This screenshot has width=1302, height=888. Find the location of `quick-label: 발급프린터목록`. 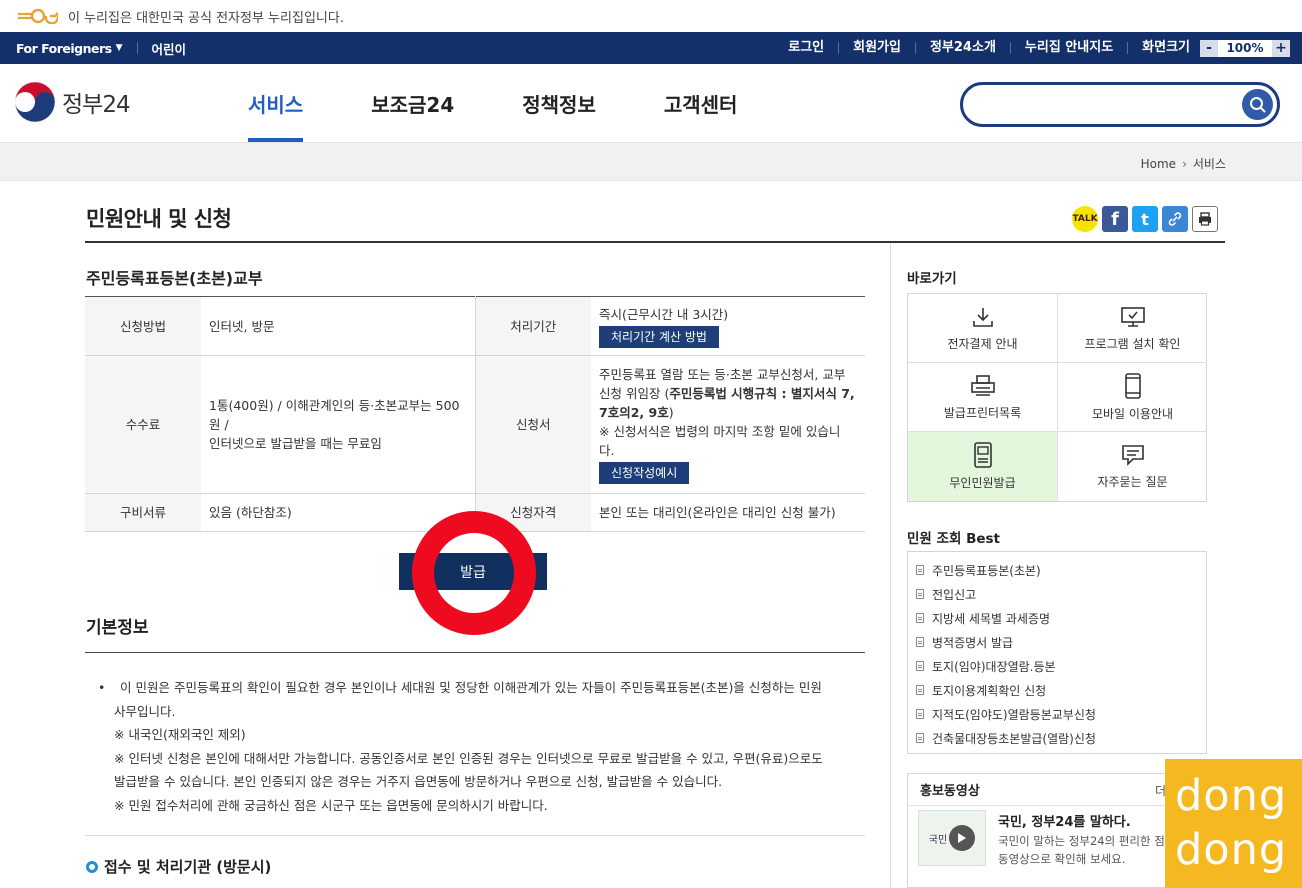

quick-label: 발급프린터목록 is located at coordinates (982, 412).